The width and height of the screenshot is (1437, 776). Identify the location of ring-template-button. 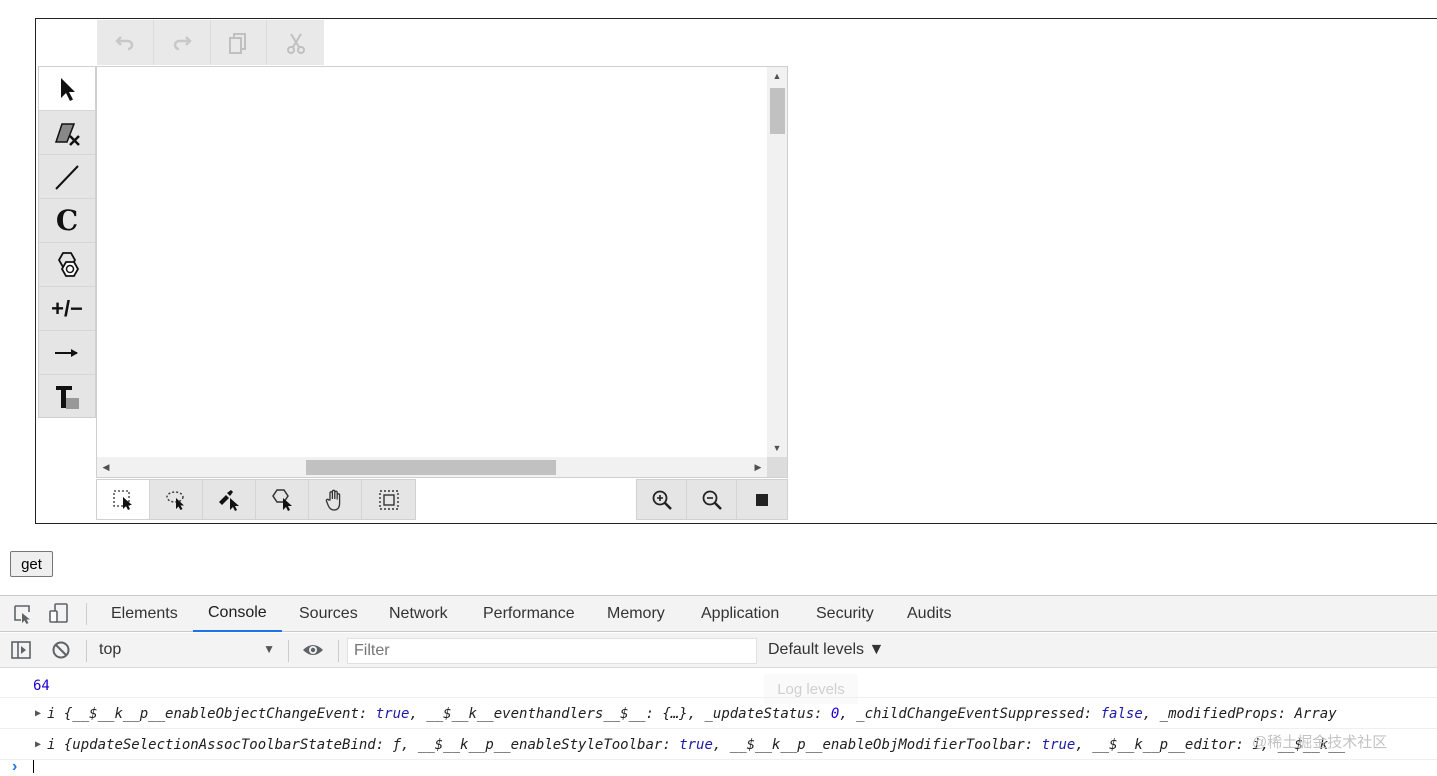
(67, 265).